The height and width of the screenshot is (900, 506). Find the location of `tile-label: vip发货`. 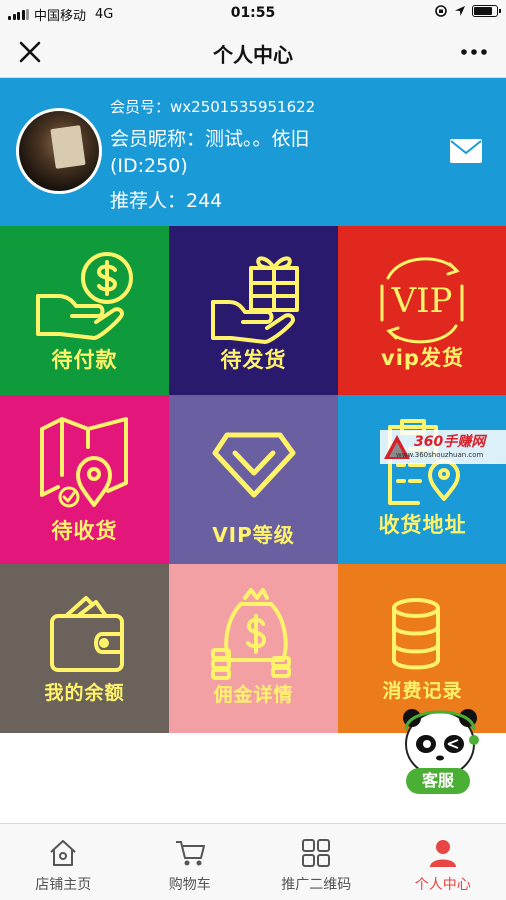

tile-label: vip发货 is located at coordinates (422, 358).